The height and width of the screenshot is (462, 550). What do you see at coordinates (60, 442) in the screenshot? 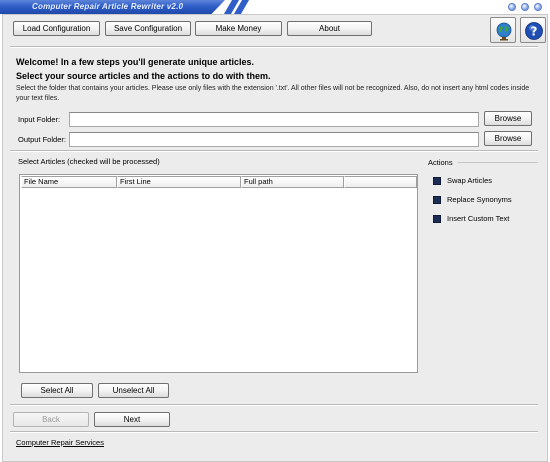
I see `computer-repair-services-link: Computer Repair Services` at bounding box center [60, 442].